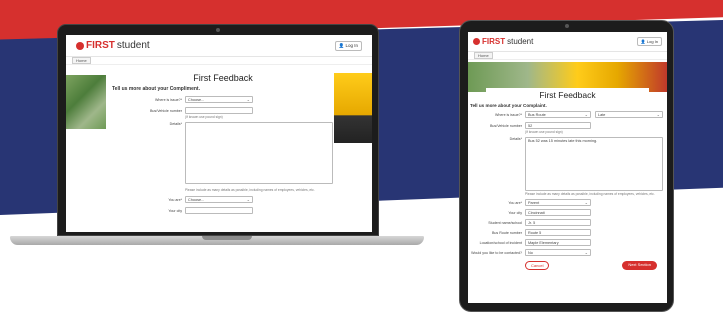 Image resolution: width=723 pixels, height=316 pixels. Describe the element at coordinates (558, 252) in the screenshot. I see `contacted-select: No ⌄` at that location.